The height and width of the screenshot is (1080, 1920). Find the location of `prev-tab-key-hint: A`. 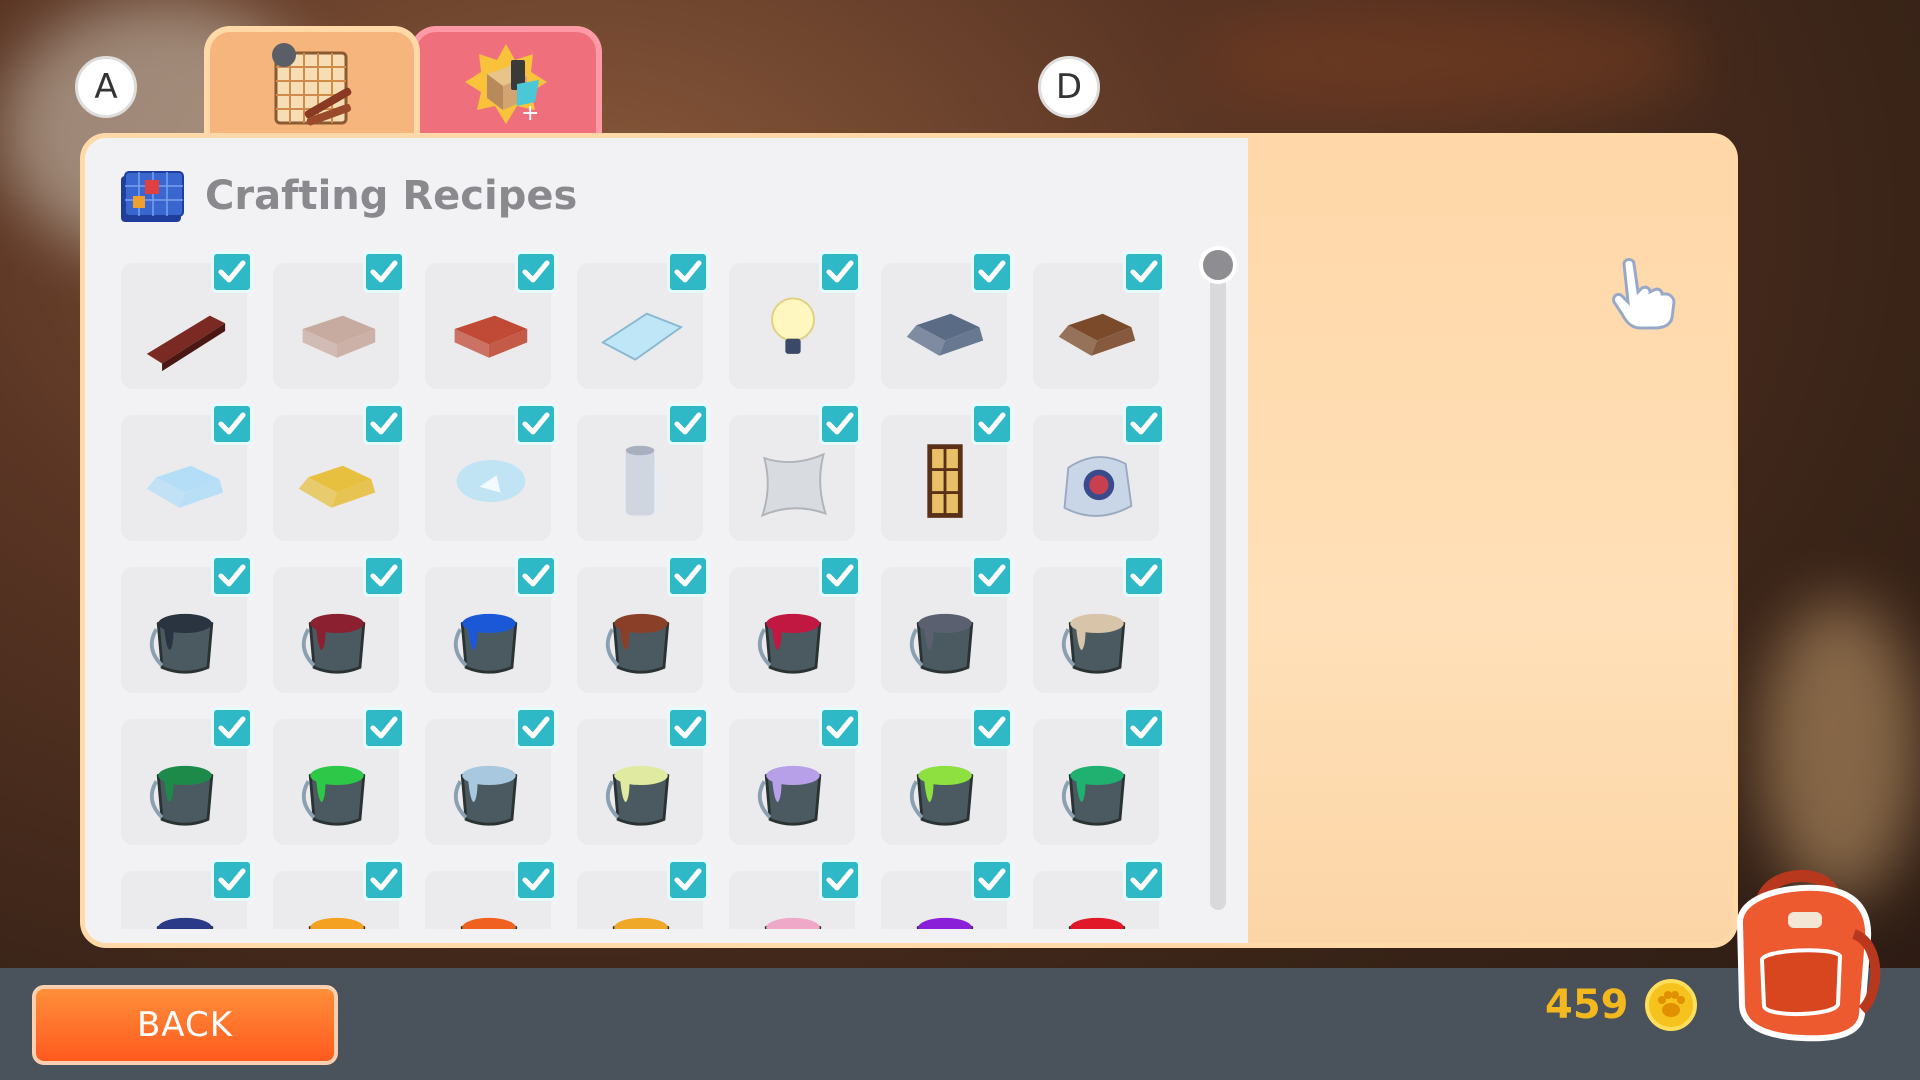

prev-tab-key-hint: A is located at coordinates (106, 87).